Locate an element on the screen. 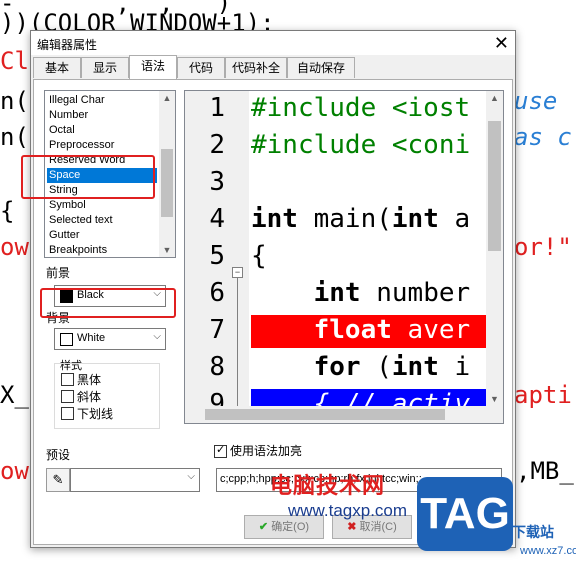  code-token: ( is located at coordinates (376, 367).